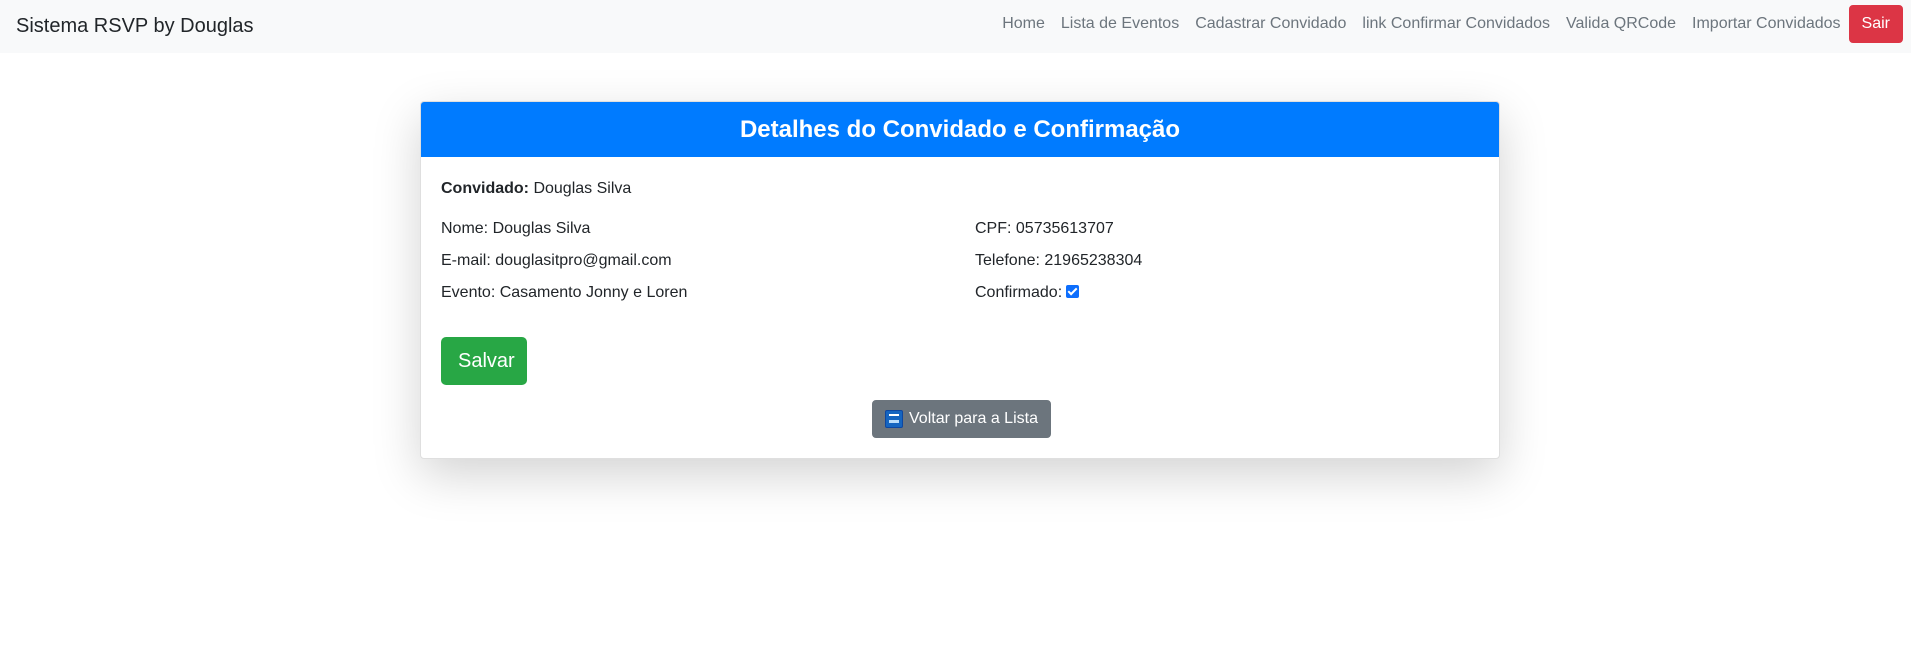 Image resolution: width=1911 pixels, height=657 pixels. What do you see at coordinates (1456, 24) in the screenshot?
I see `nav-link-confirmar-convidados: link Confirmar Convidados` at bounding box center [1456, 24].